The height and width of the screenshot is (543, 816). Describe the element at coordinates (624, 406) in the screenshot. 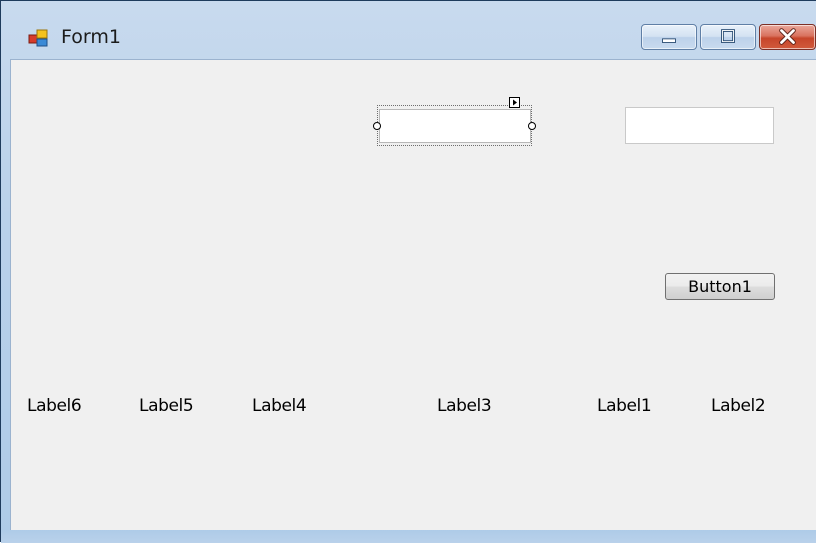

I see `label1: Label1` at that location.